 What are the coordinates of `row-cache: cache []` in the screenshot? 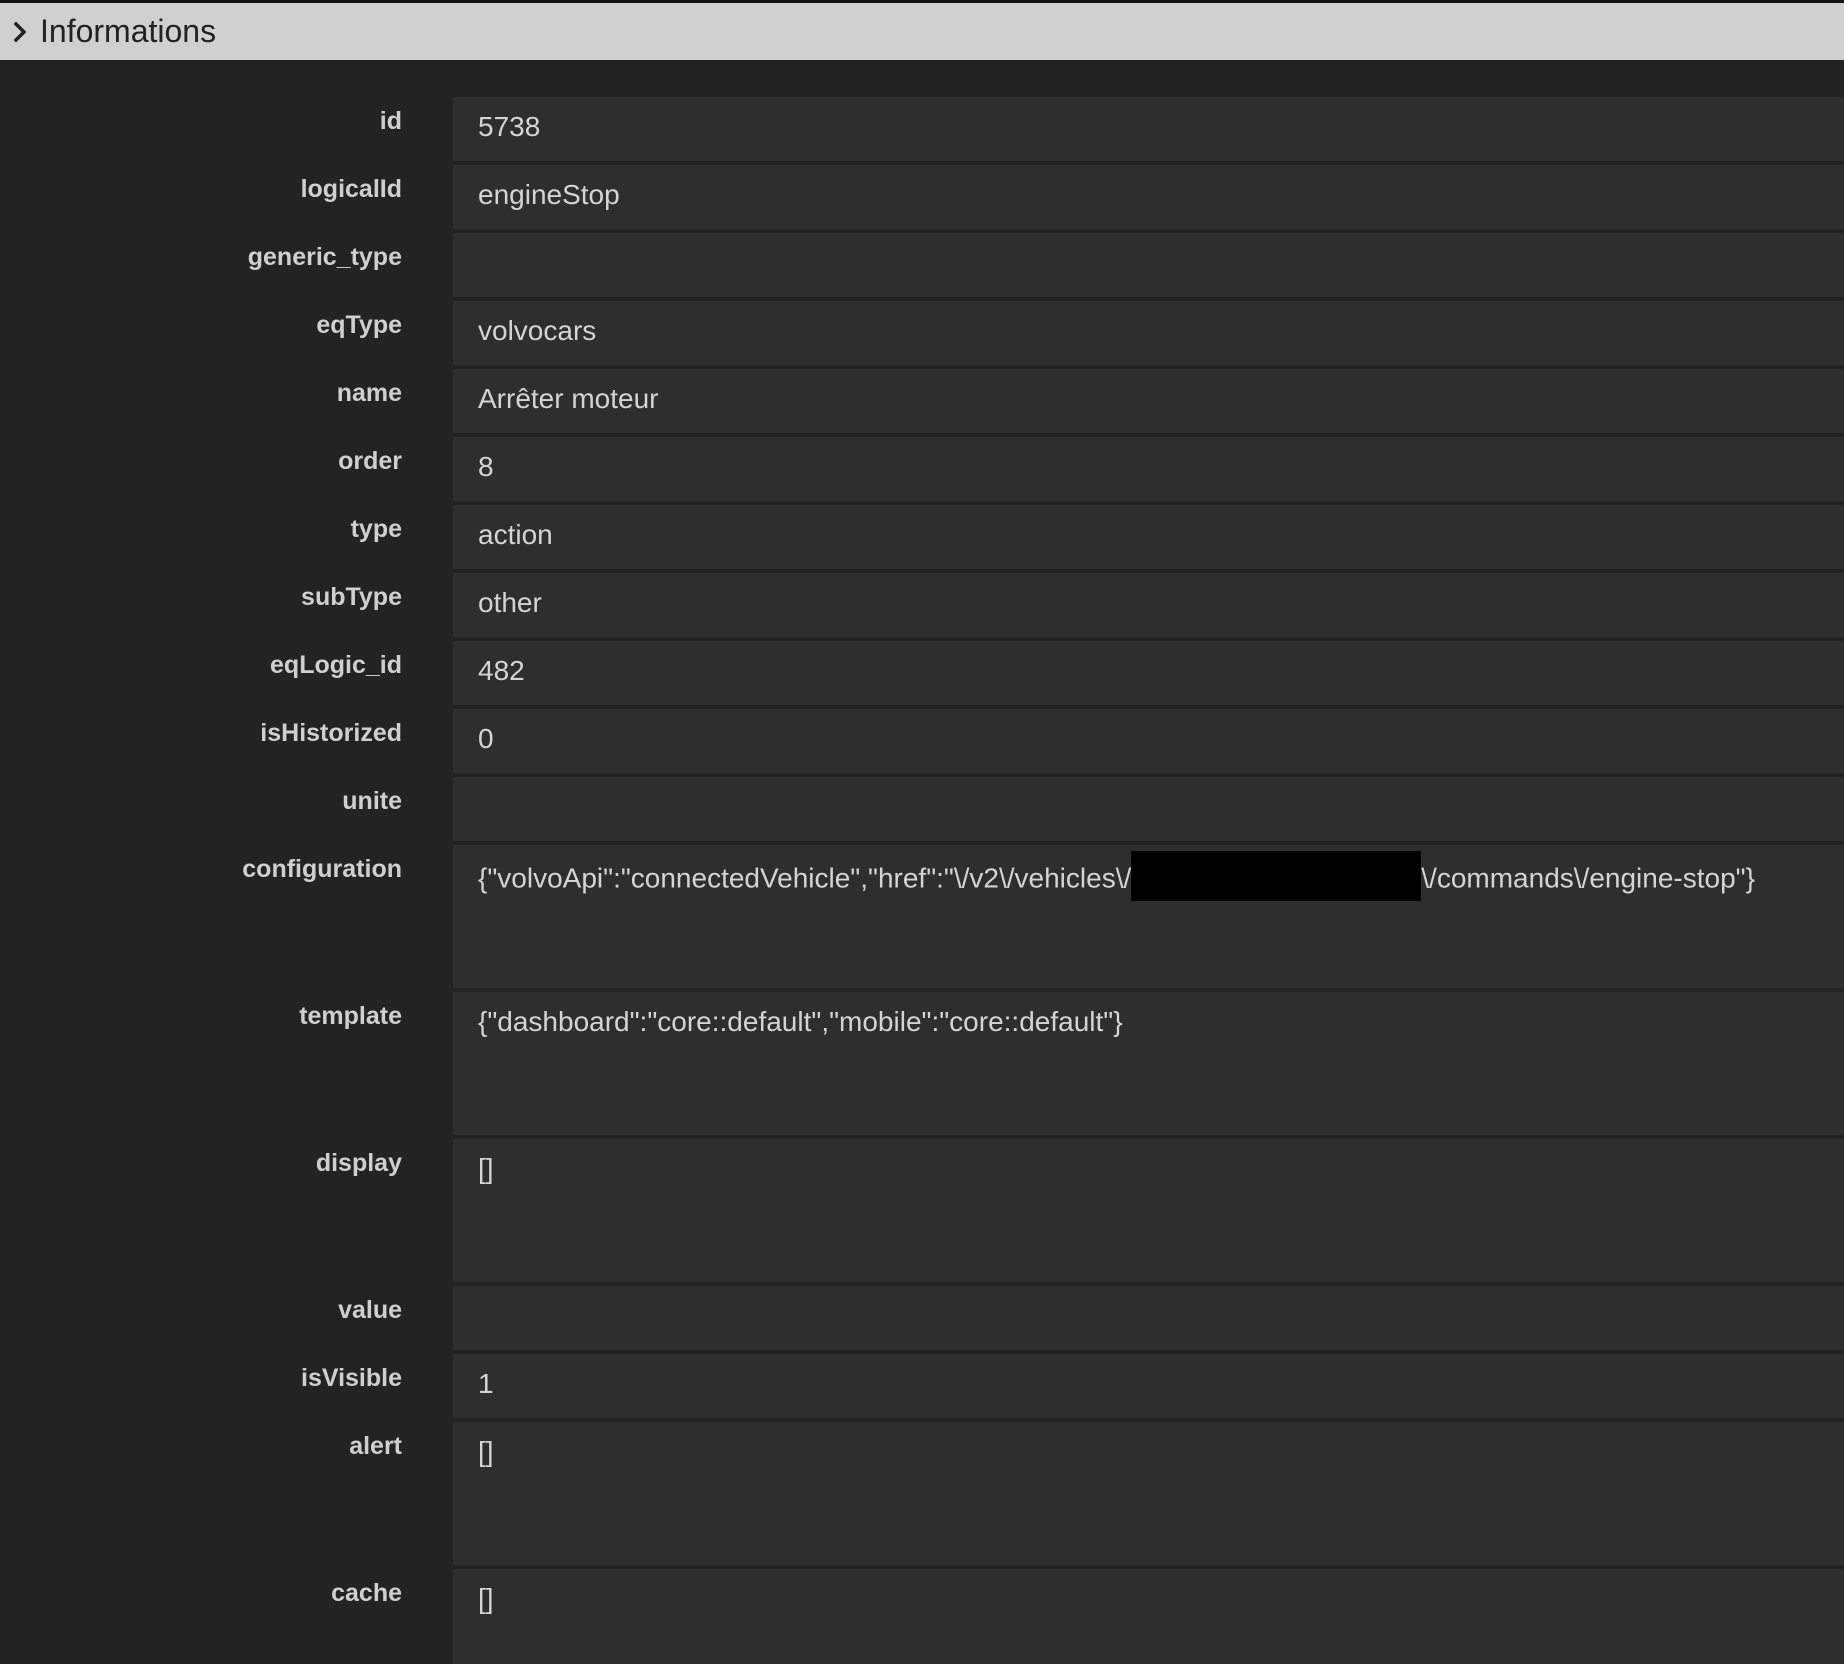 It's located at (922, 1616).